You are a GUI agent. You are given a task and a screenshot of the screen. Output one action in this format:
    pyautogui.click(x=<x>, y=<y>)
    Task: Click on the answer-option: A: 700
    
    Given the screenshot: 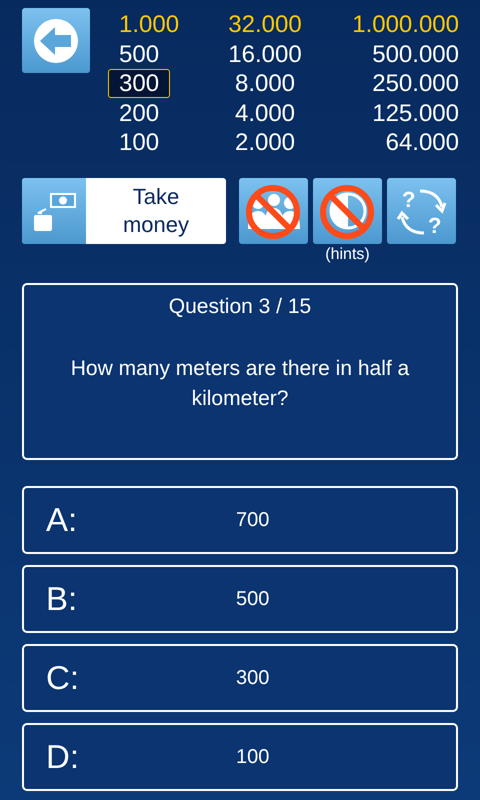 What is the action you would take?
    pyautogui.click(x=240, y=520)
    